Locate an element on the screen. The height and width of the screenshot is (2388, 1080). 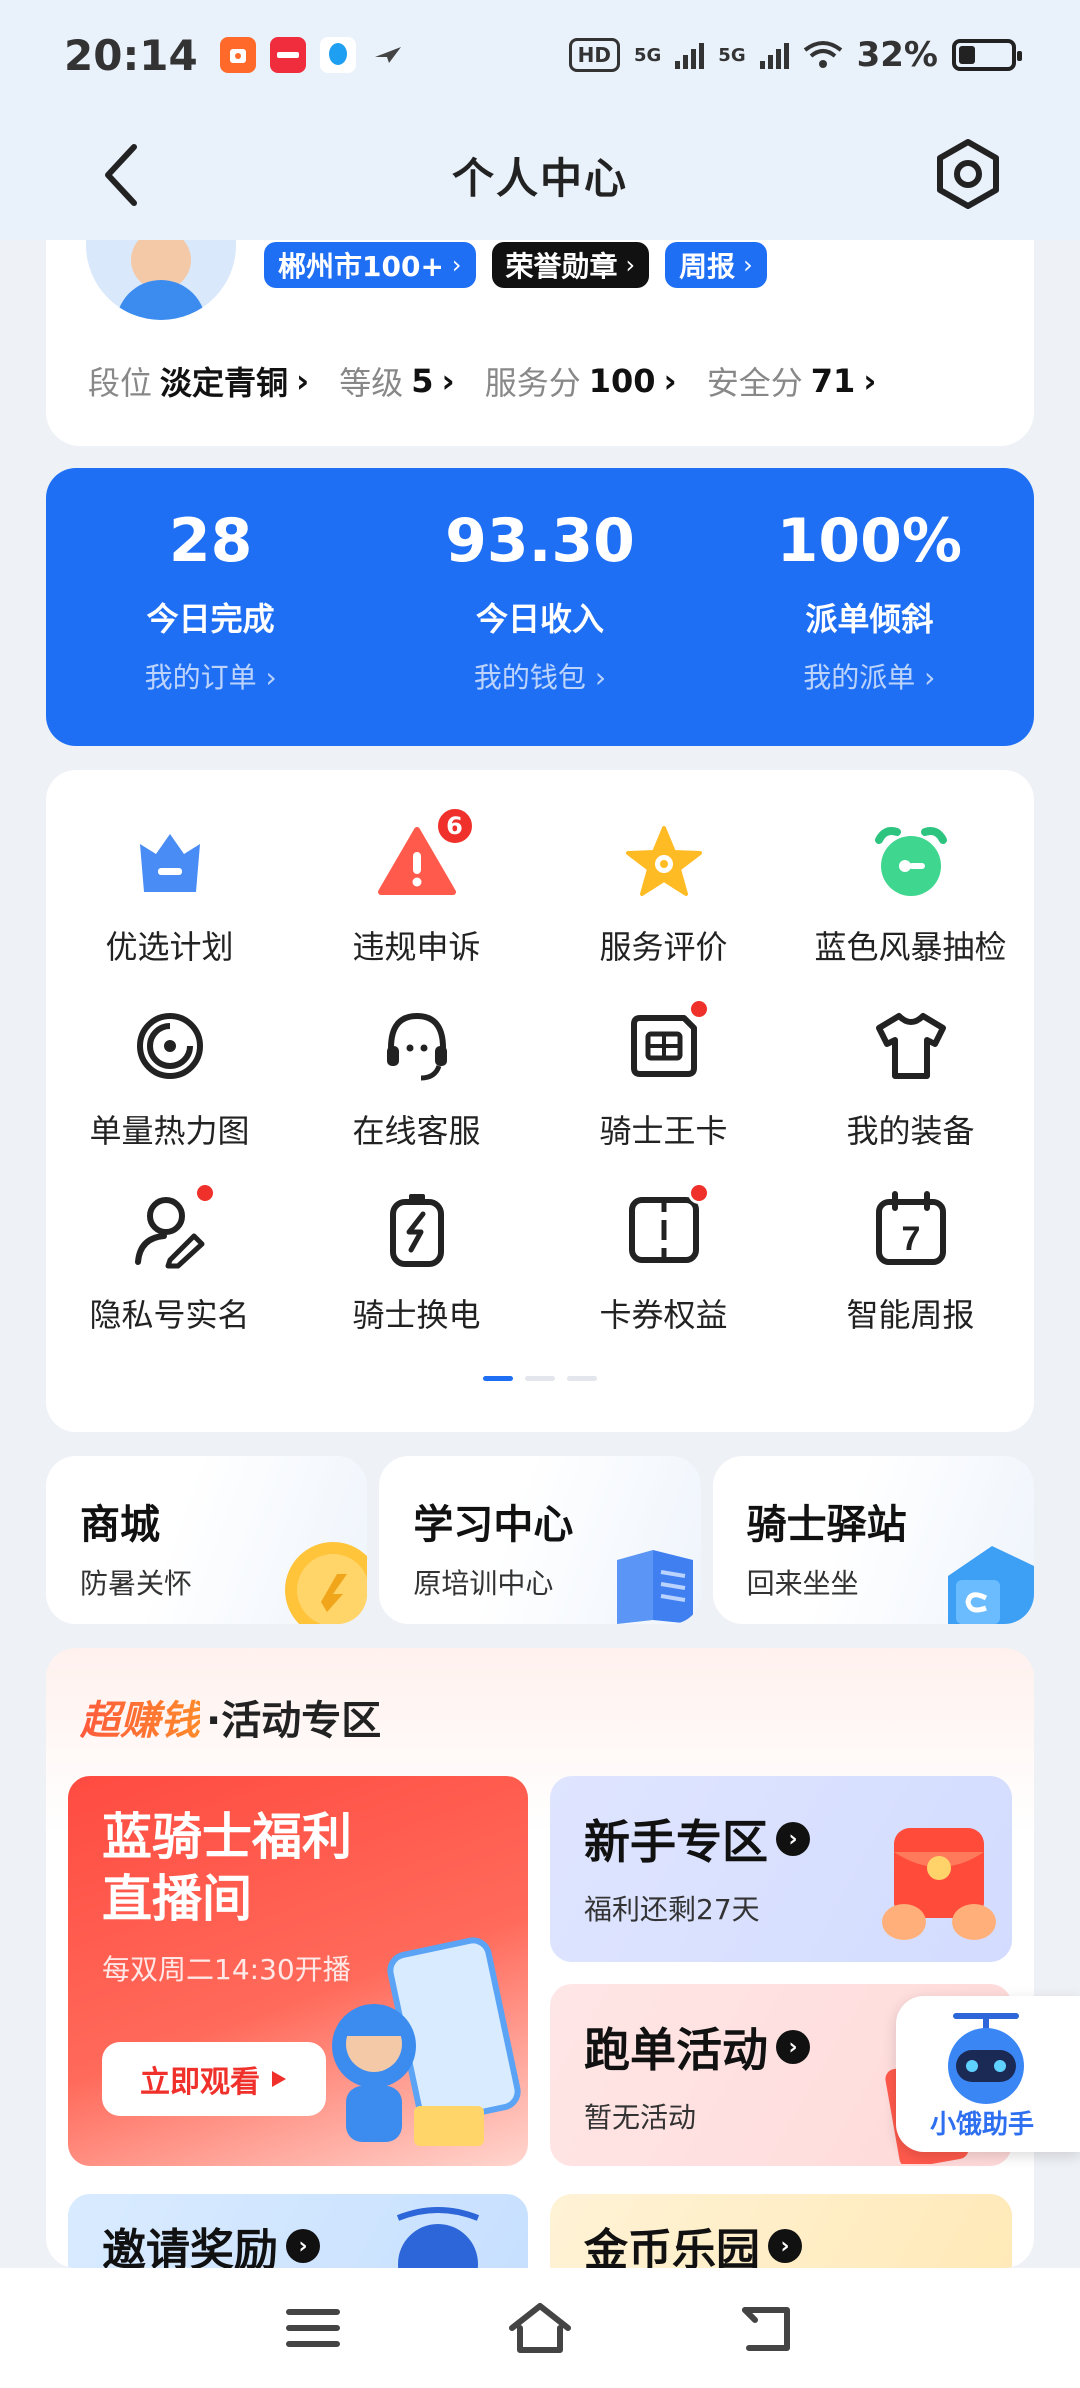
home-nav-button is located at coordinates (540, 2328).